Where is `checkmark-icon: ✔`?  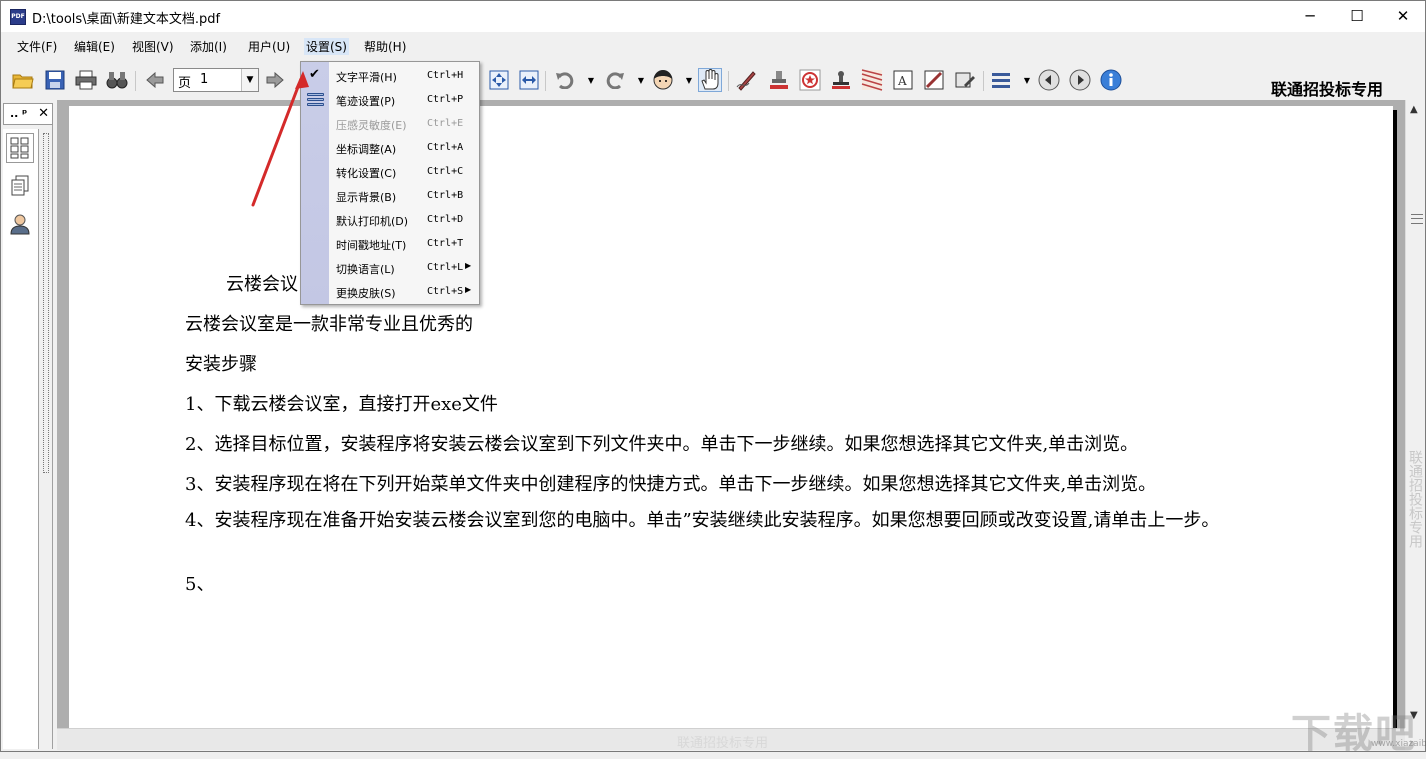
checkmark-icon: ✔ is located at coordinates (314, 74).